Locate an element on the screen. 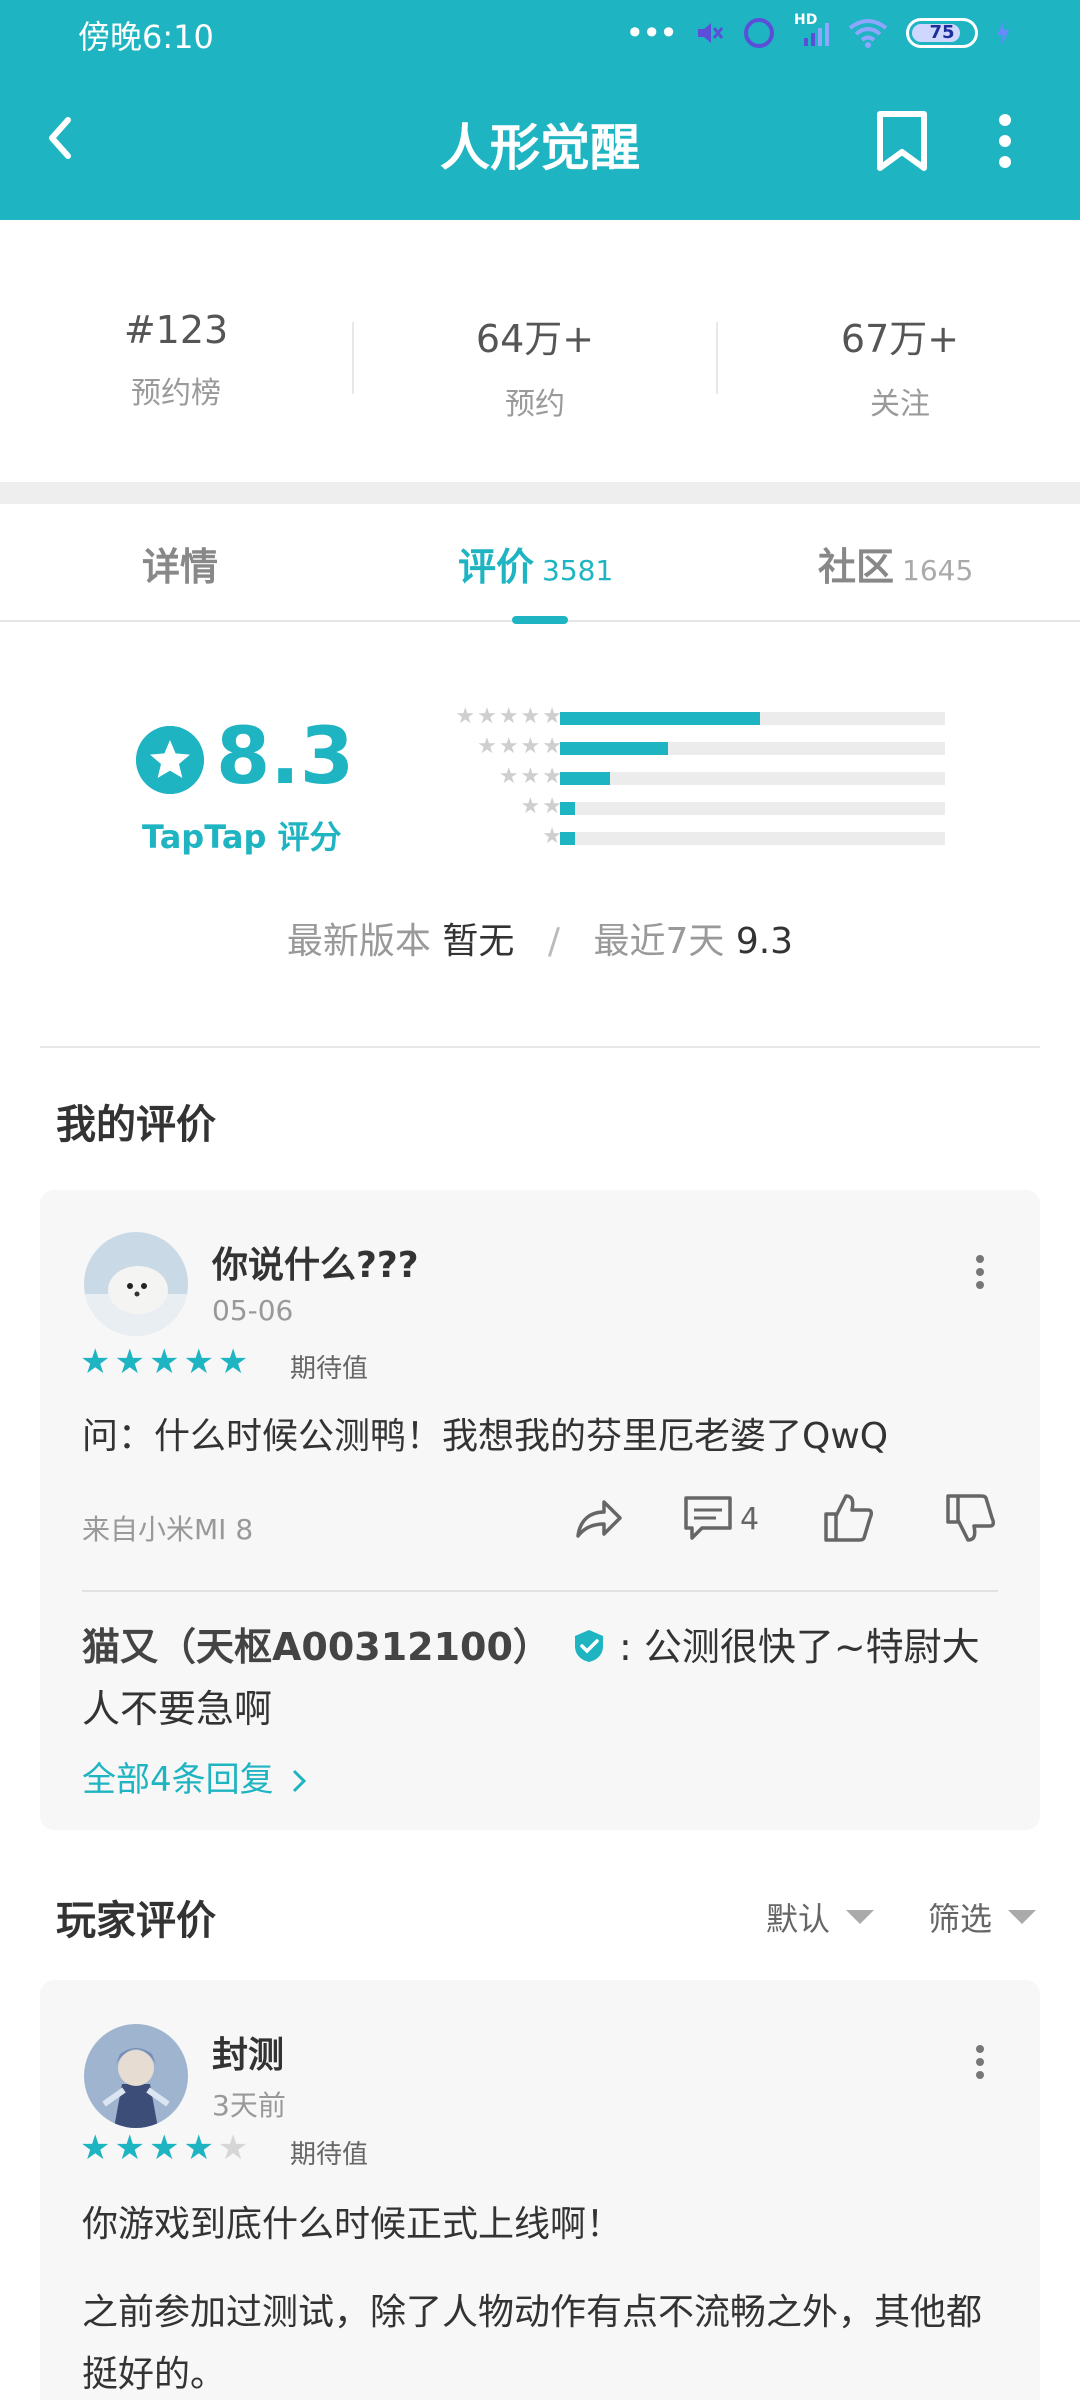  alarm-icon is located at coordinates (759, 33).